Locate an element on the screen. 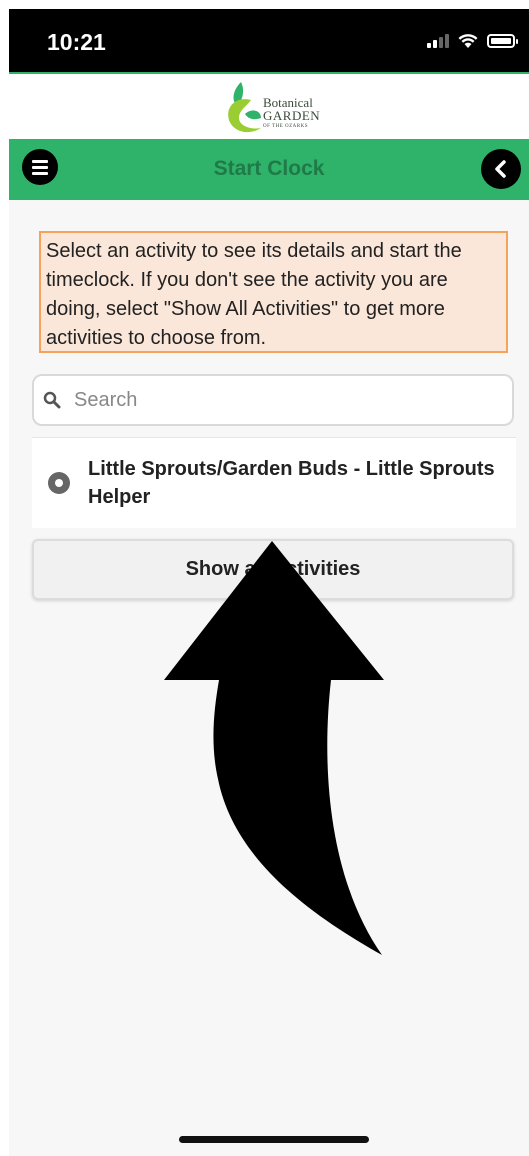  status-bar: 10:21 is located at coordinates (269, 40).